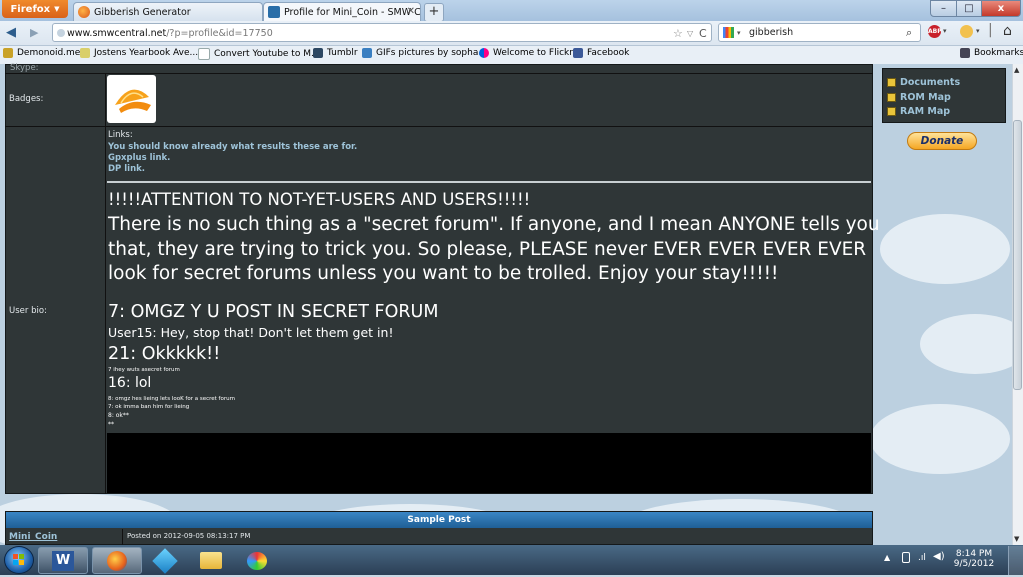  I want to click on skype-label: Skype:, so click(24, 68).